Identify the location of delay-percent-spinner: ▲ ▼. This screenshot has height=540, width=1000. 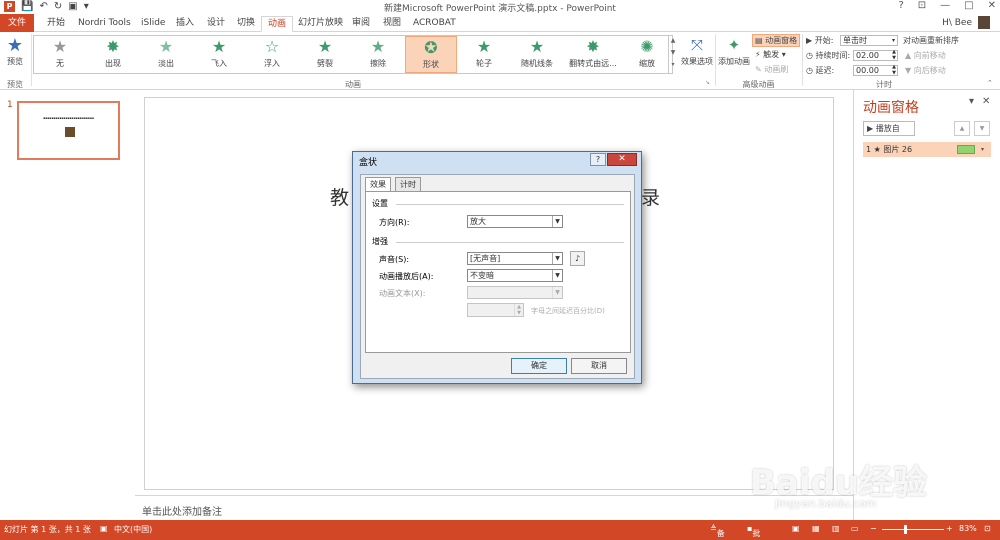
(495, 310).